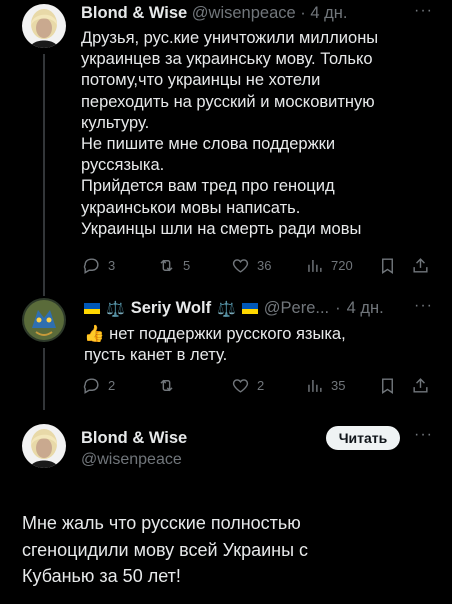 The width and height of the screenshot is (452, 604). What do you see at coordinates (44, 320) in the screenshot?
I see `avatar-seriy-wolf` at bounding box center [44, 320].